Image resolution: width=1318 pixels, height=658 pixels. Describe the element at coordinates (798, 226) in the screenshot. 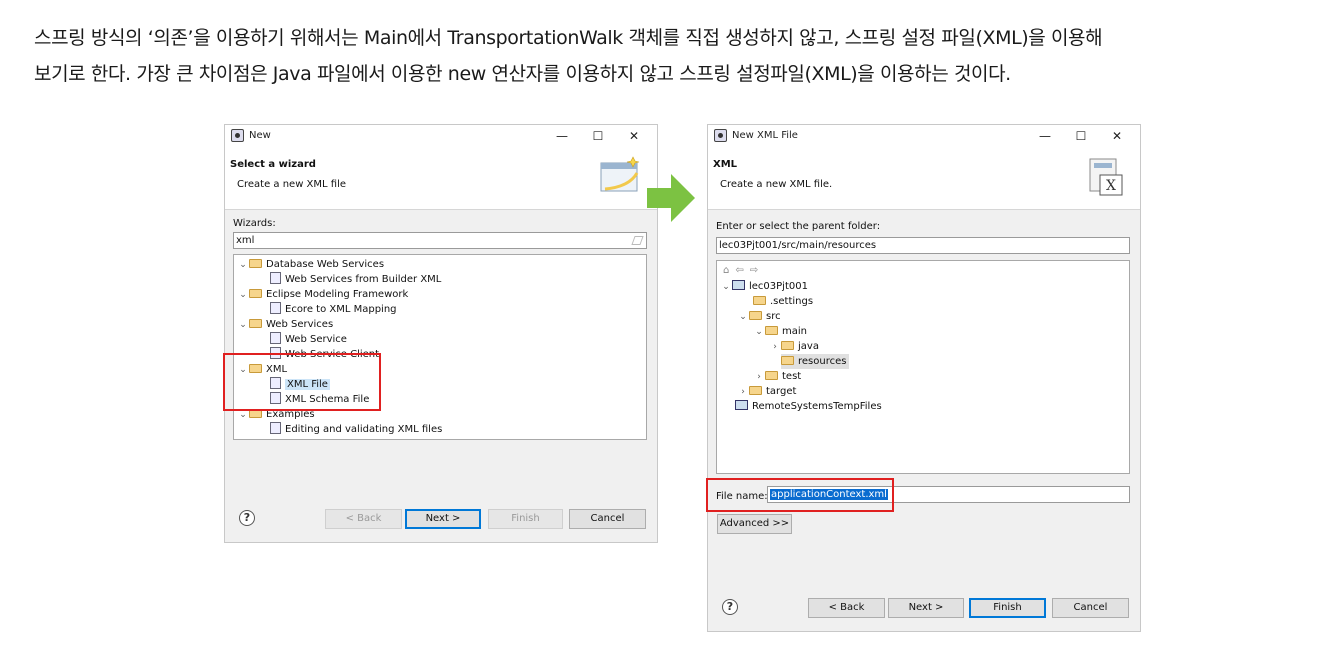

I see `parent-folder-label: Enter or select the parent folder:` at that location.